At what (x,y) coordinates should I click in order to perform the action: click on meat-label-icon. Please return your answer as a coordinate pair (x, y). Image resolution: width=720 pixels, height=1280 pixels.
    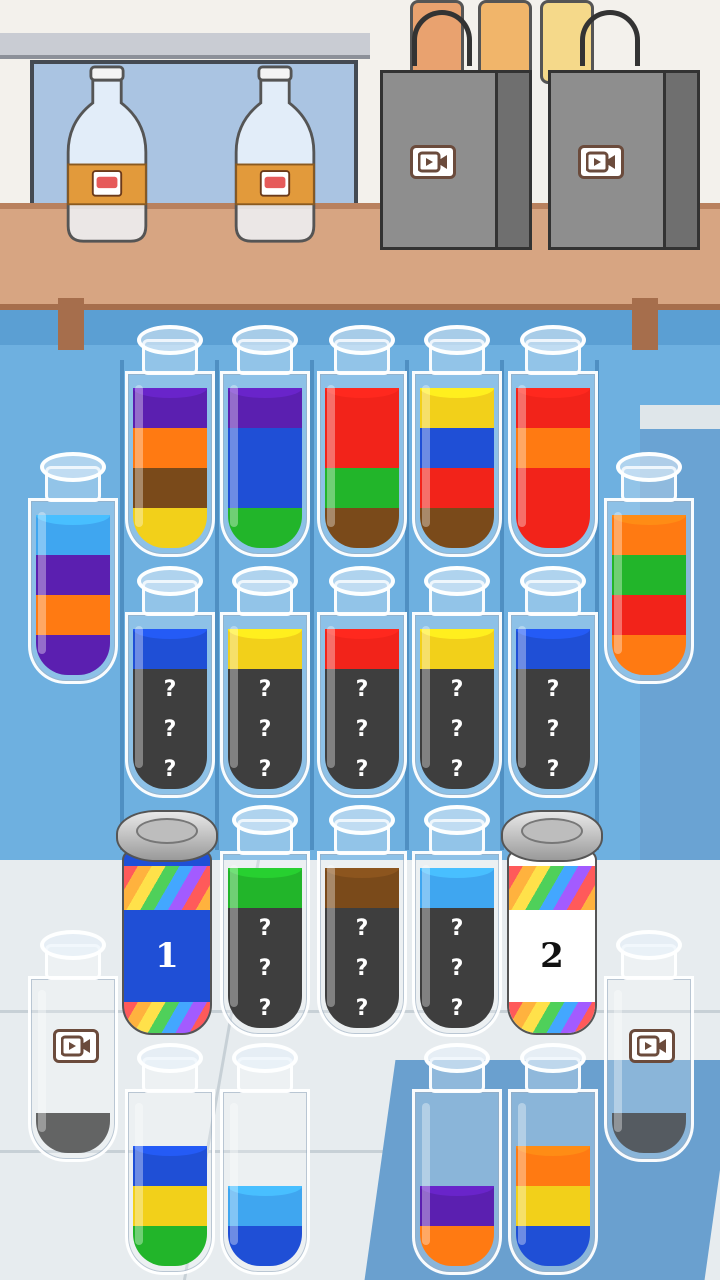
    Looking at the image, I should click on (275, 183).